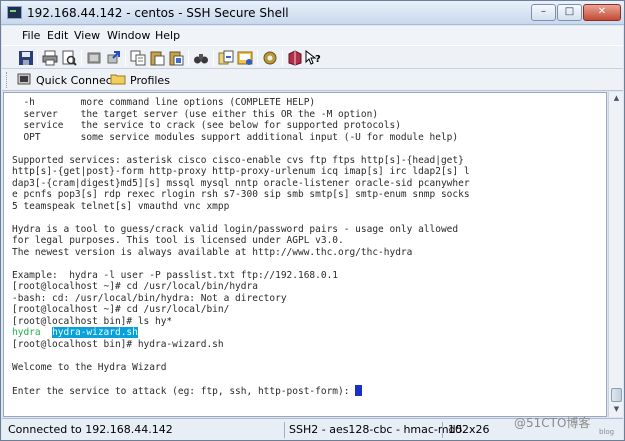 This screenshot has width=625, height=441. I want to click on profiles-button: Profiles, so click(140, 80).